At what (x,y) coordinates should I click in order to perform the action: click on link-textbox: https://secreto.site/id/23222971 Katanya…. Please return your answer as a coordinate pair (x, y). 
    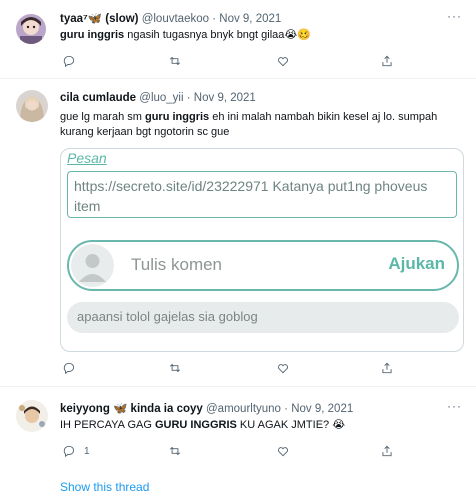
    Looking at the image, I should click on (262, 194).